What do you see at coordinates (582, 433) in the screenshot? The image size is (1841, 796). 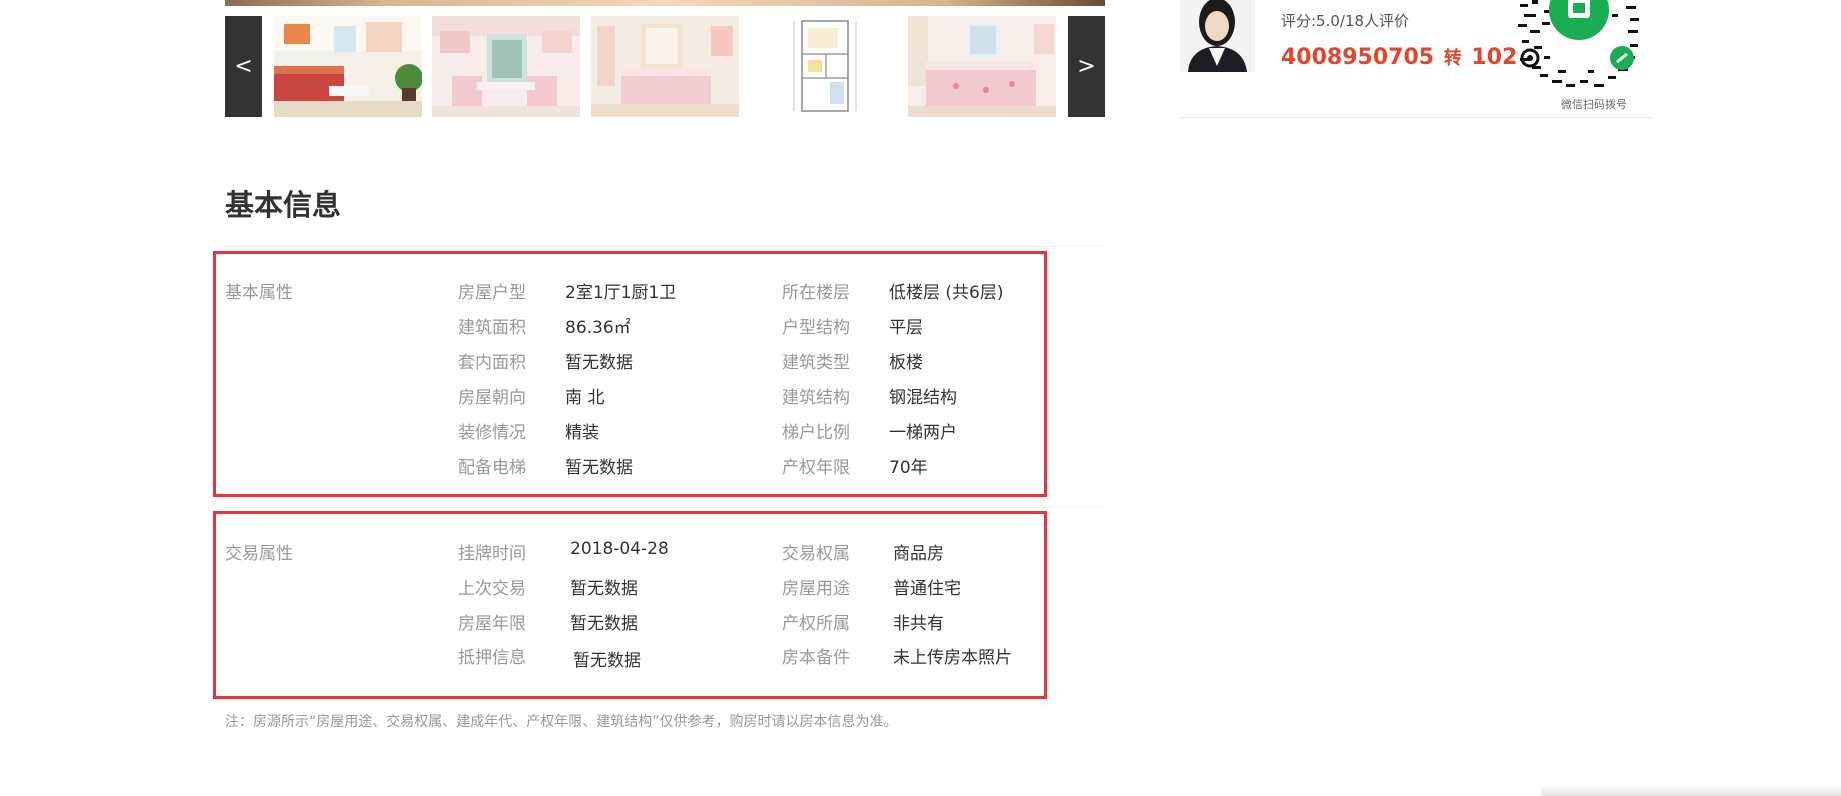 I see `attr-value: 精装` at bounding box center [582, 433].